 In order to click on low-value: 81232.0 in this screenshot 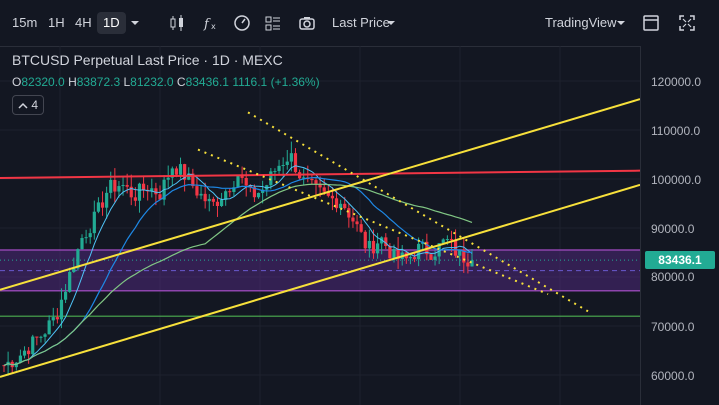, I will do `click(152, 82)`.